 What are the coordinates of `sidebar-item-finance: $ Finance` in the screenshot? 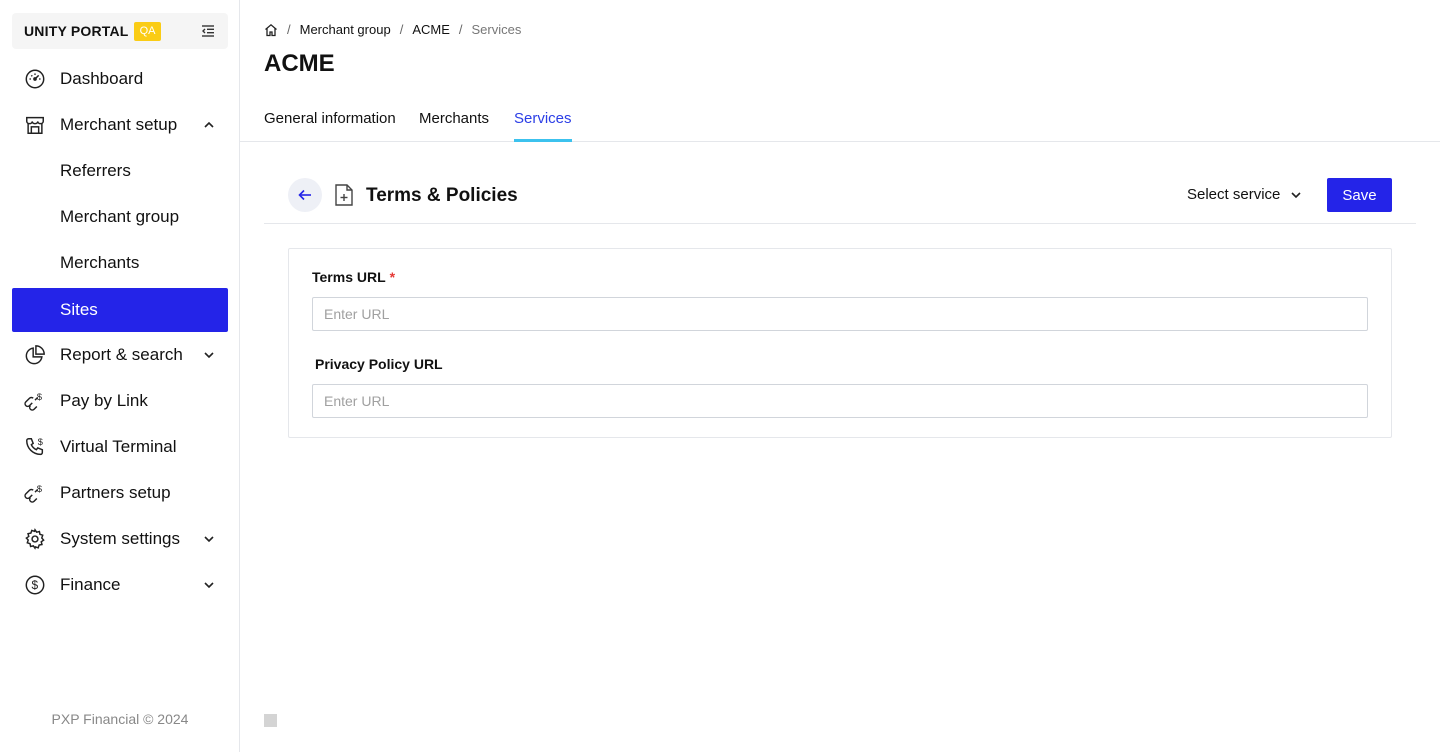 It's located at (120, 585).